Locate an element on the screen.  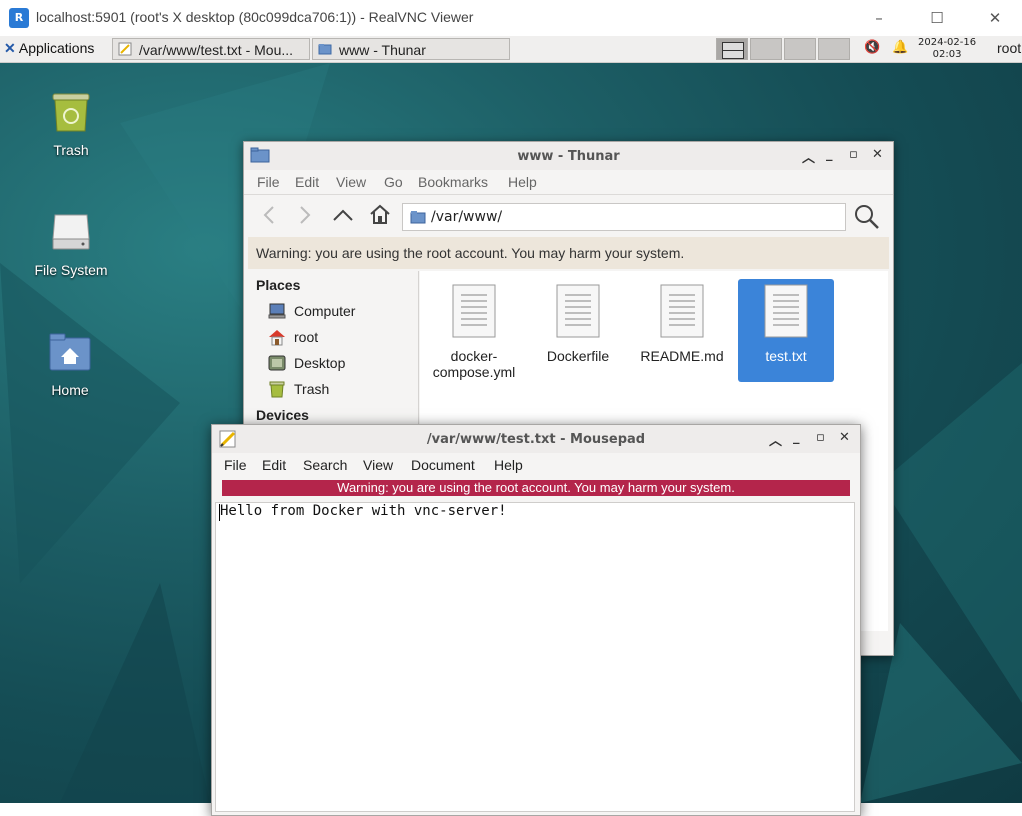
forward-arrow-icon is located at coordinates (305, 215).